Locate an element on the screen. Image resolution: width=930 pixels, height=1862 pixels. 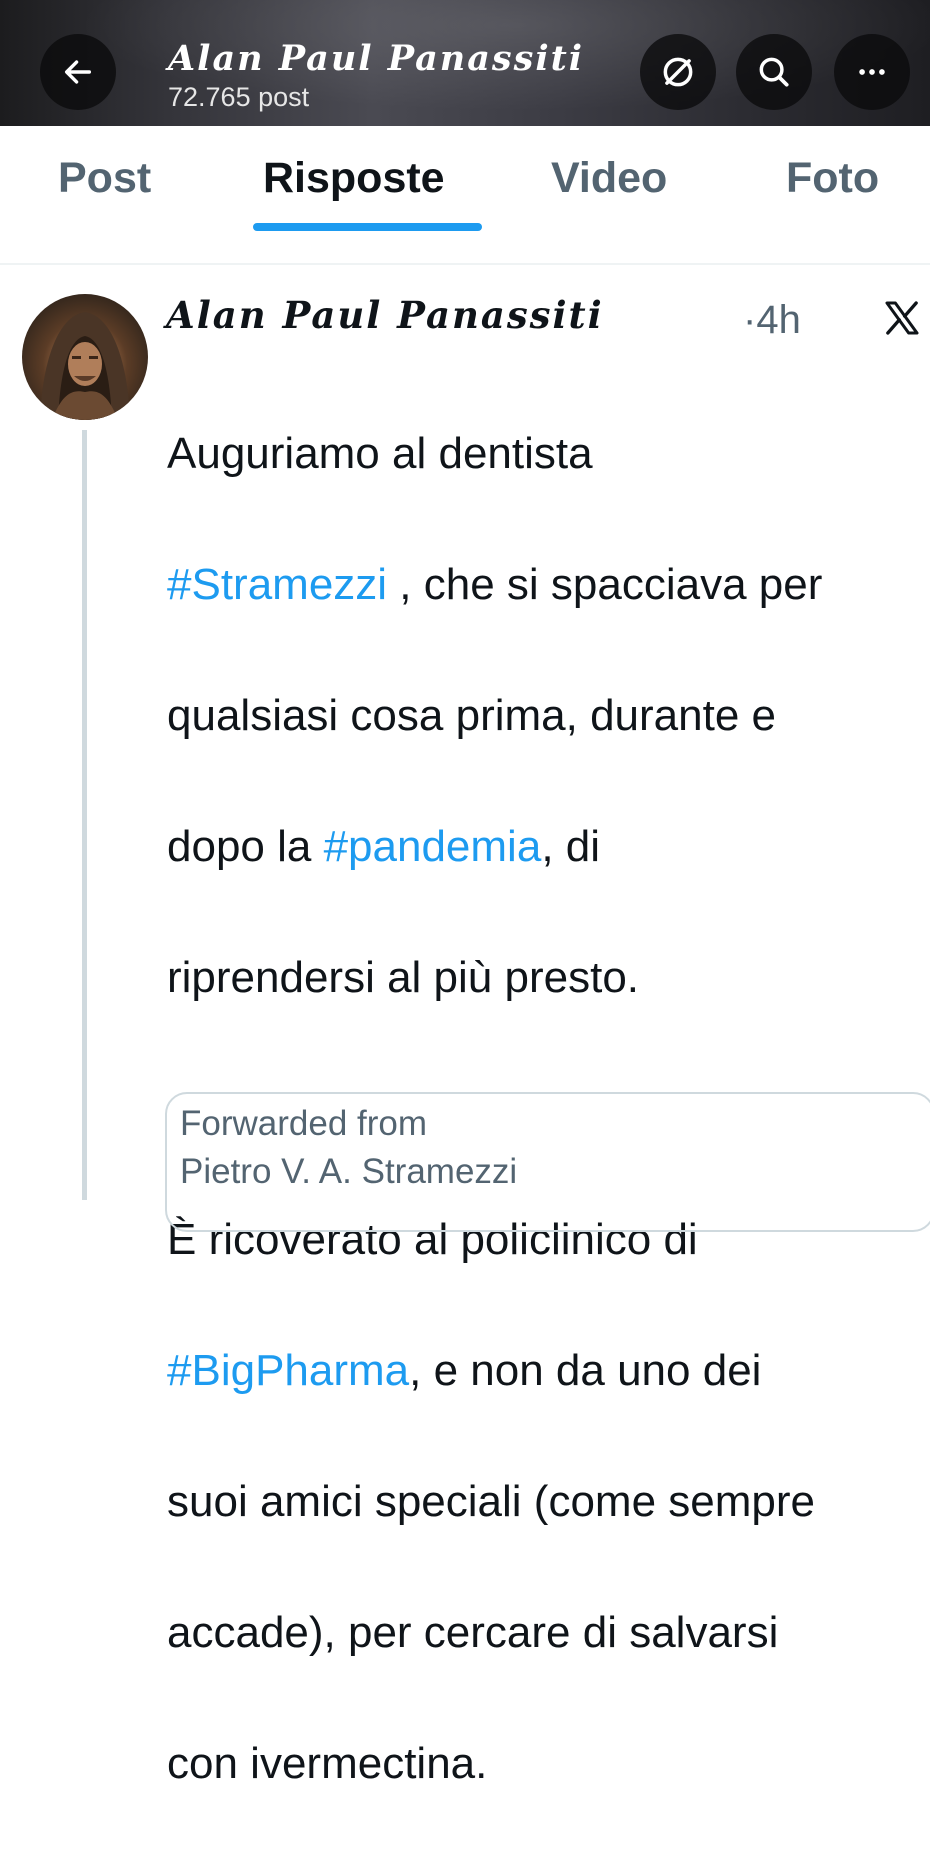
divider is located at coordinates (465, 264).